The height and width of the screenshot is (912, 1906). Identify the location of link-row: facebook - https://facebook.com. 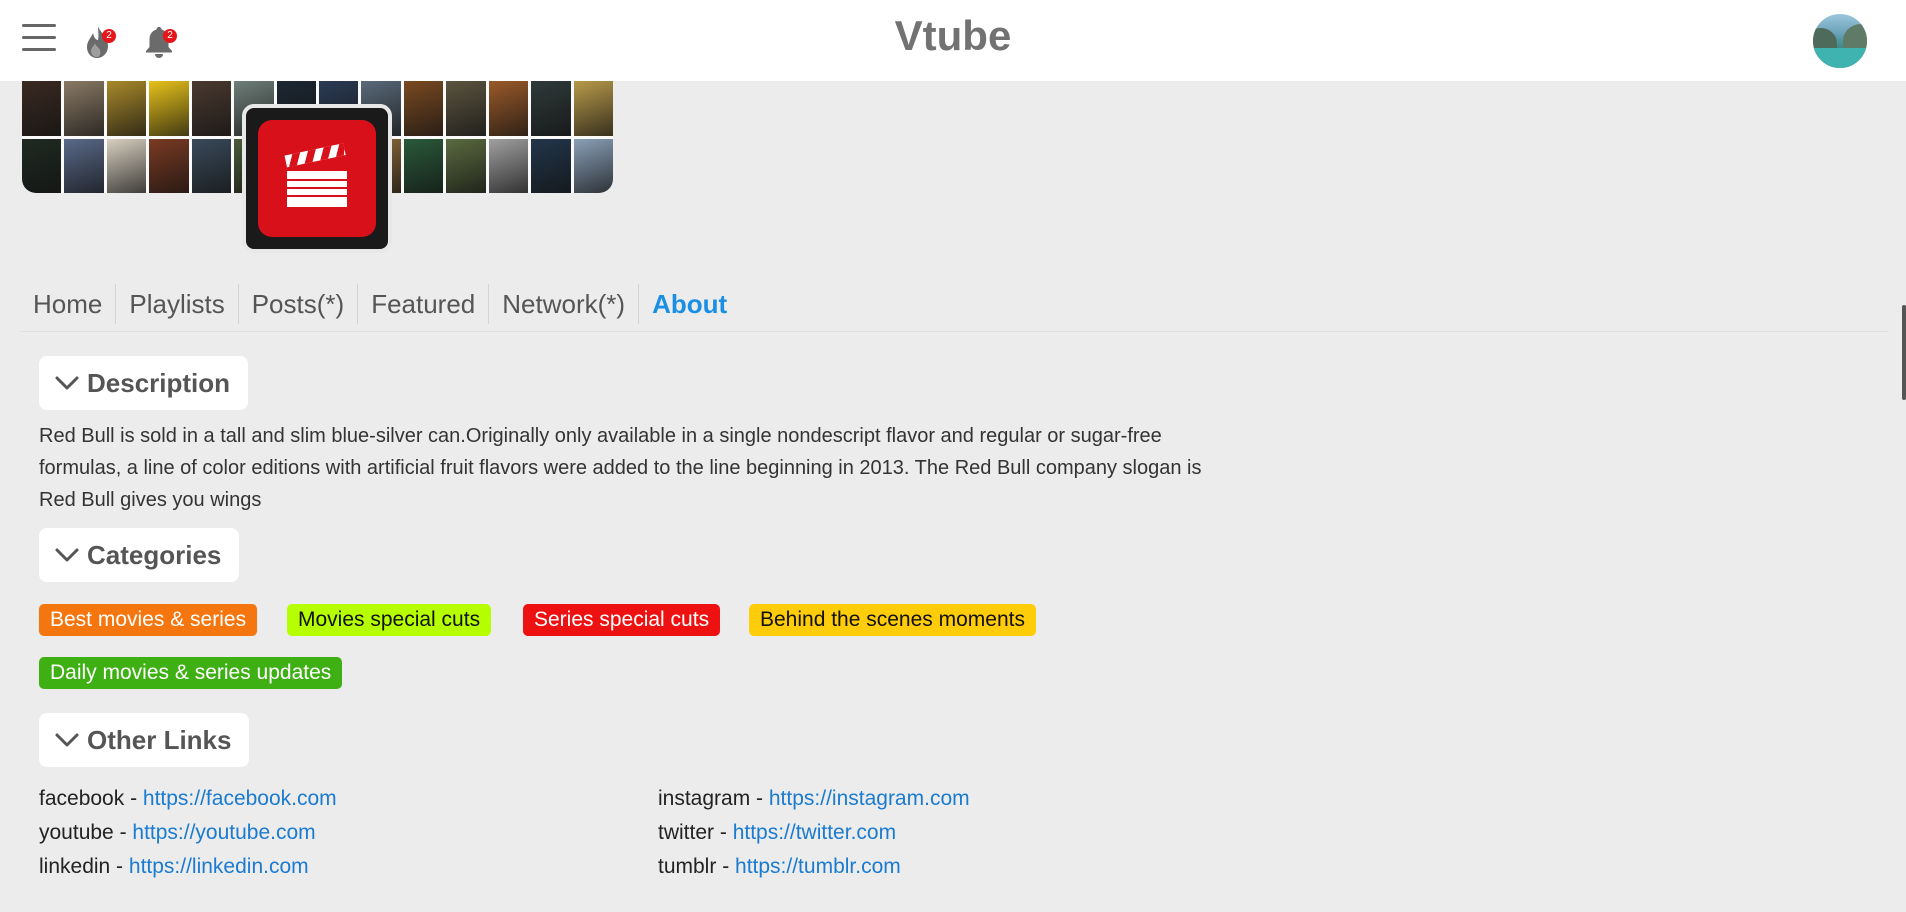
(188, 798).